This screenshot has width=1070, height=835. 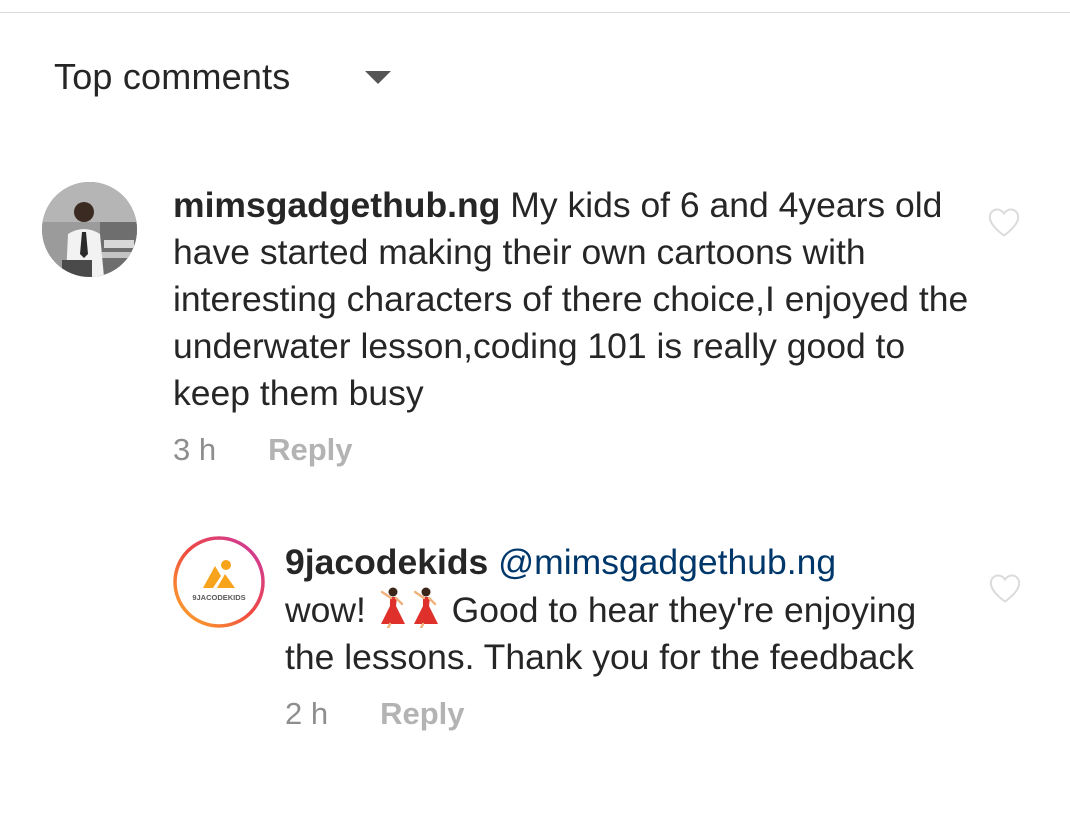 I want to click on reply-message-start: wow!, so click(x=325, y=610).